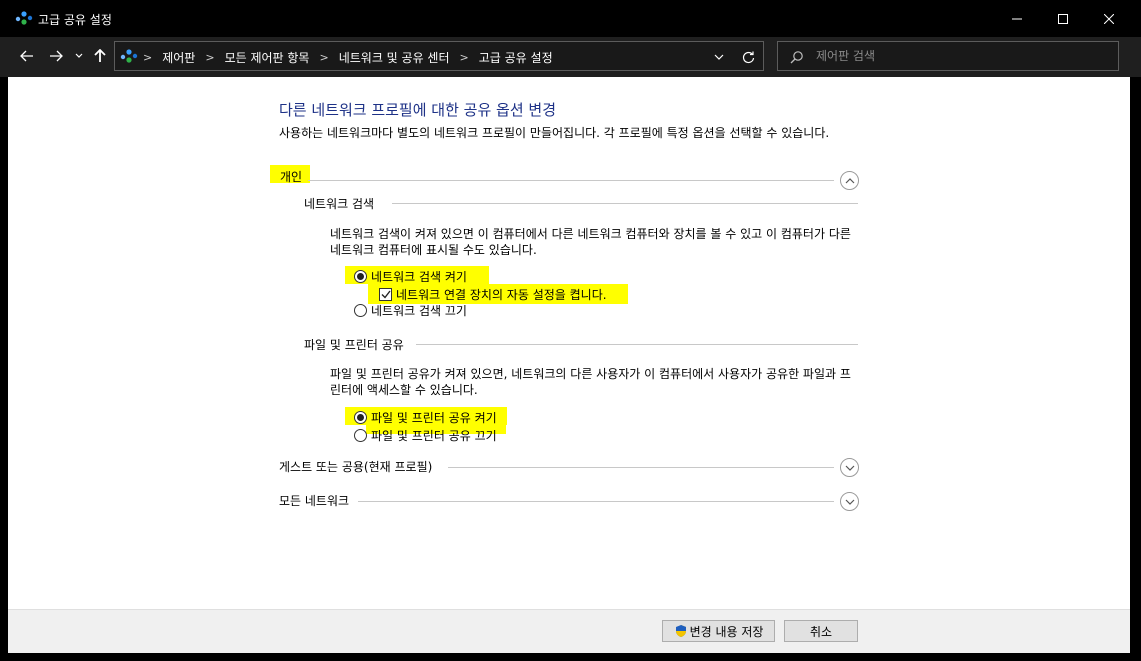 The height and width of the screenshot is (661, 1141). I want to click on section-file-printer-sharing: 파일 및 프린터 공유, so click(354, 345).